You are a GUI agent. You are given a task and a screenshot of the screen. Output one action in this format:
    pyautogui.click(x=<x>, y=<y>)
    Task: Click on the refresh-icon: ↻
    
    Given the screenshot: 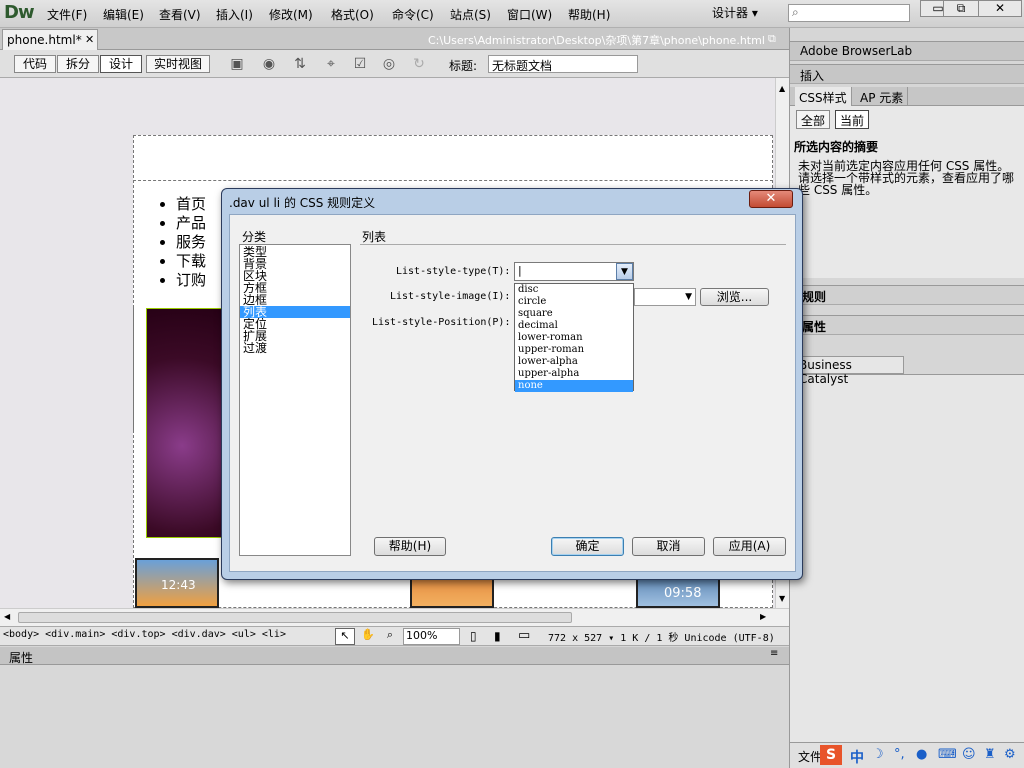 What is the action you would take?
    pyautogui.click(x=419, y=64)
    